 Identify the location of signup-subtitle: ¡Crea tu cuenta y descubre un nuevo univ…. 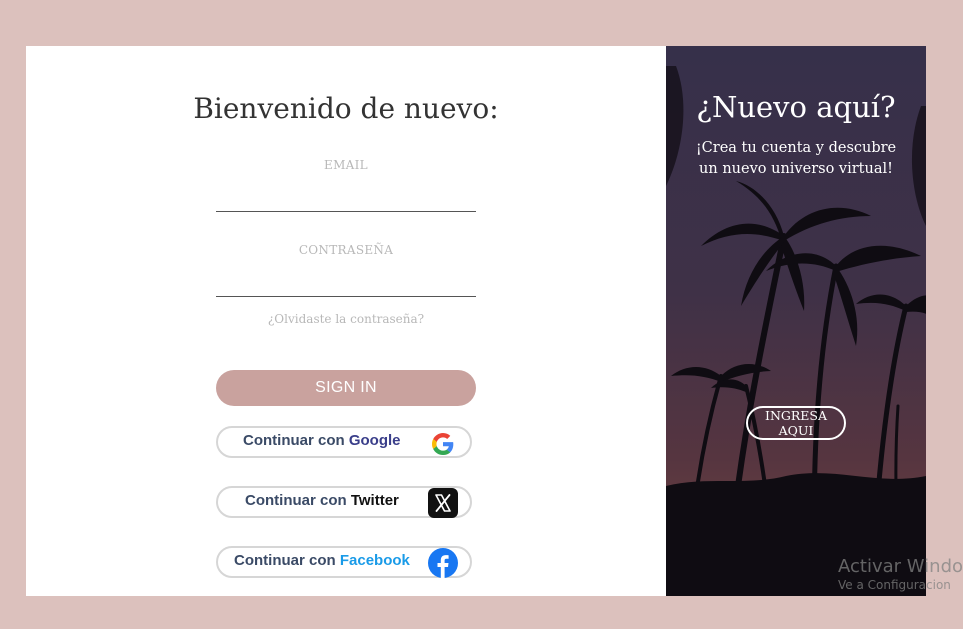
(796, 158).